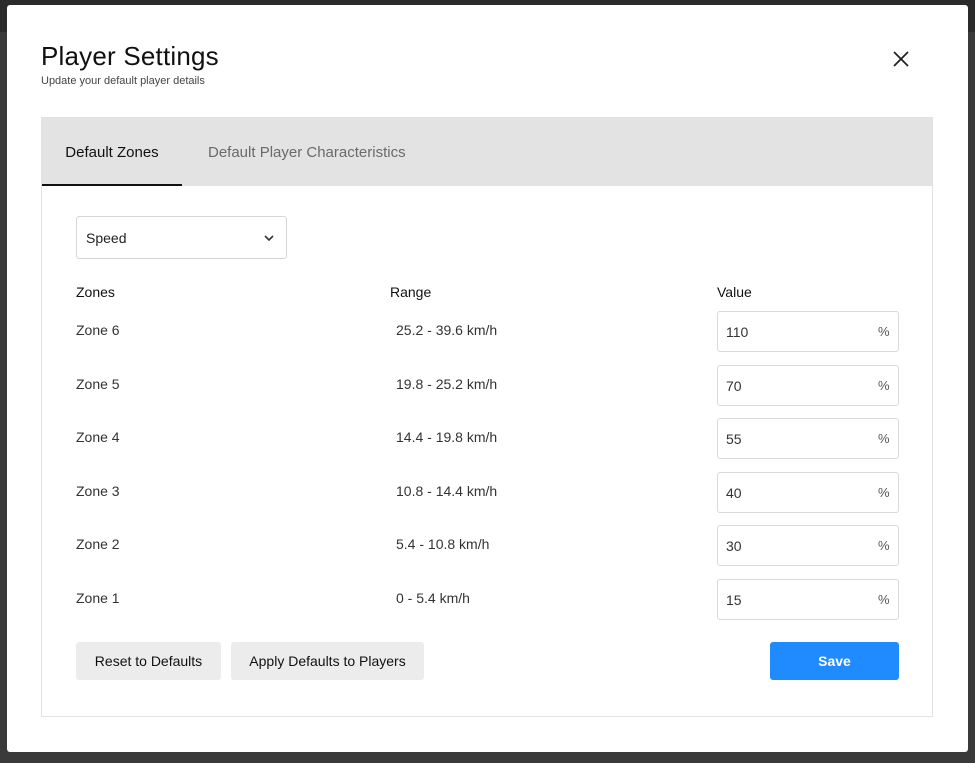  I want to click on zone-label: Zone 1, so click(98, 598).